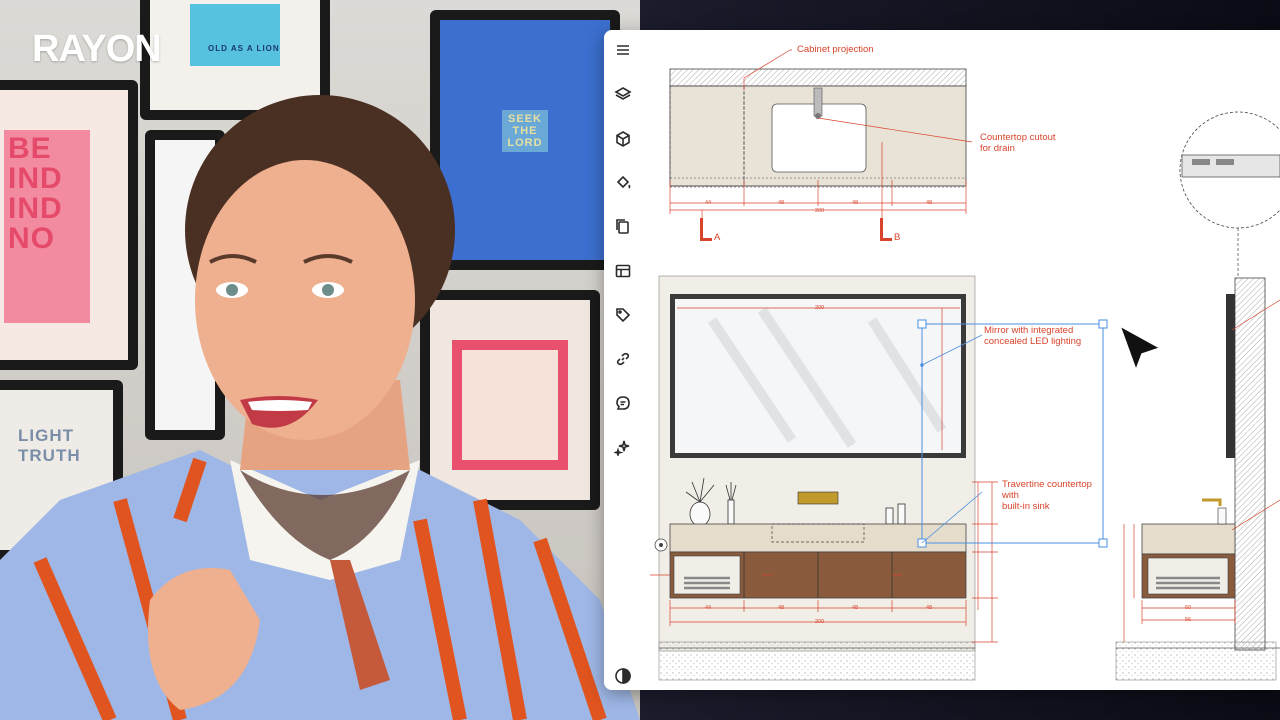 The image size is (1280, 720). What do you see at coordinates (1140, 348) in the screenshot?
I see `pointer-cursor-icon` at bounding box center [1140, 348].